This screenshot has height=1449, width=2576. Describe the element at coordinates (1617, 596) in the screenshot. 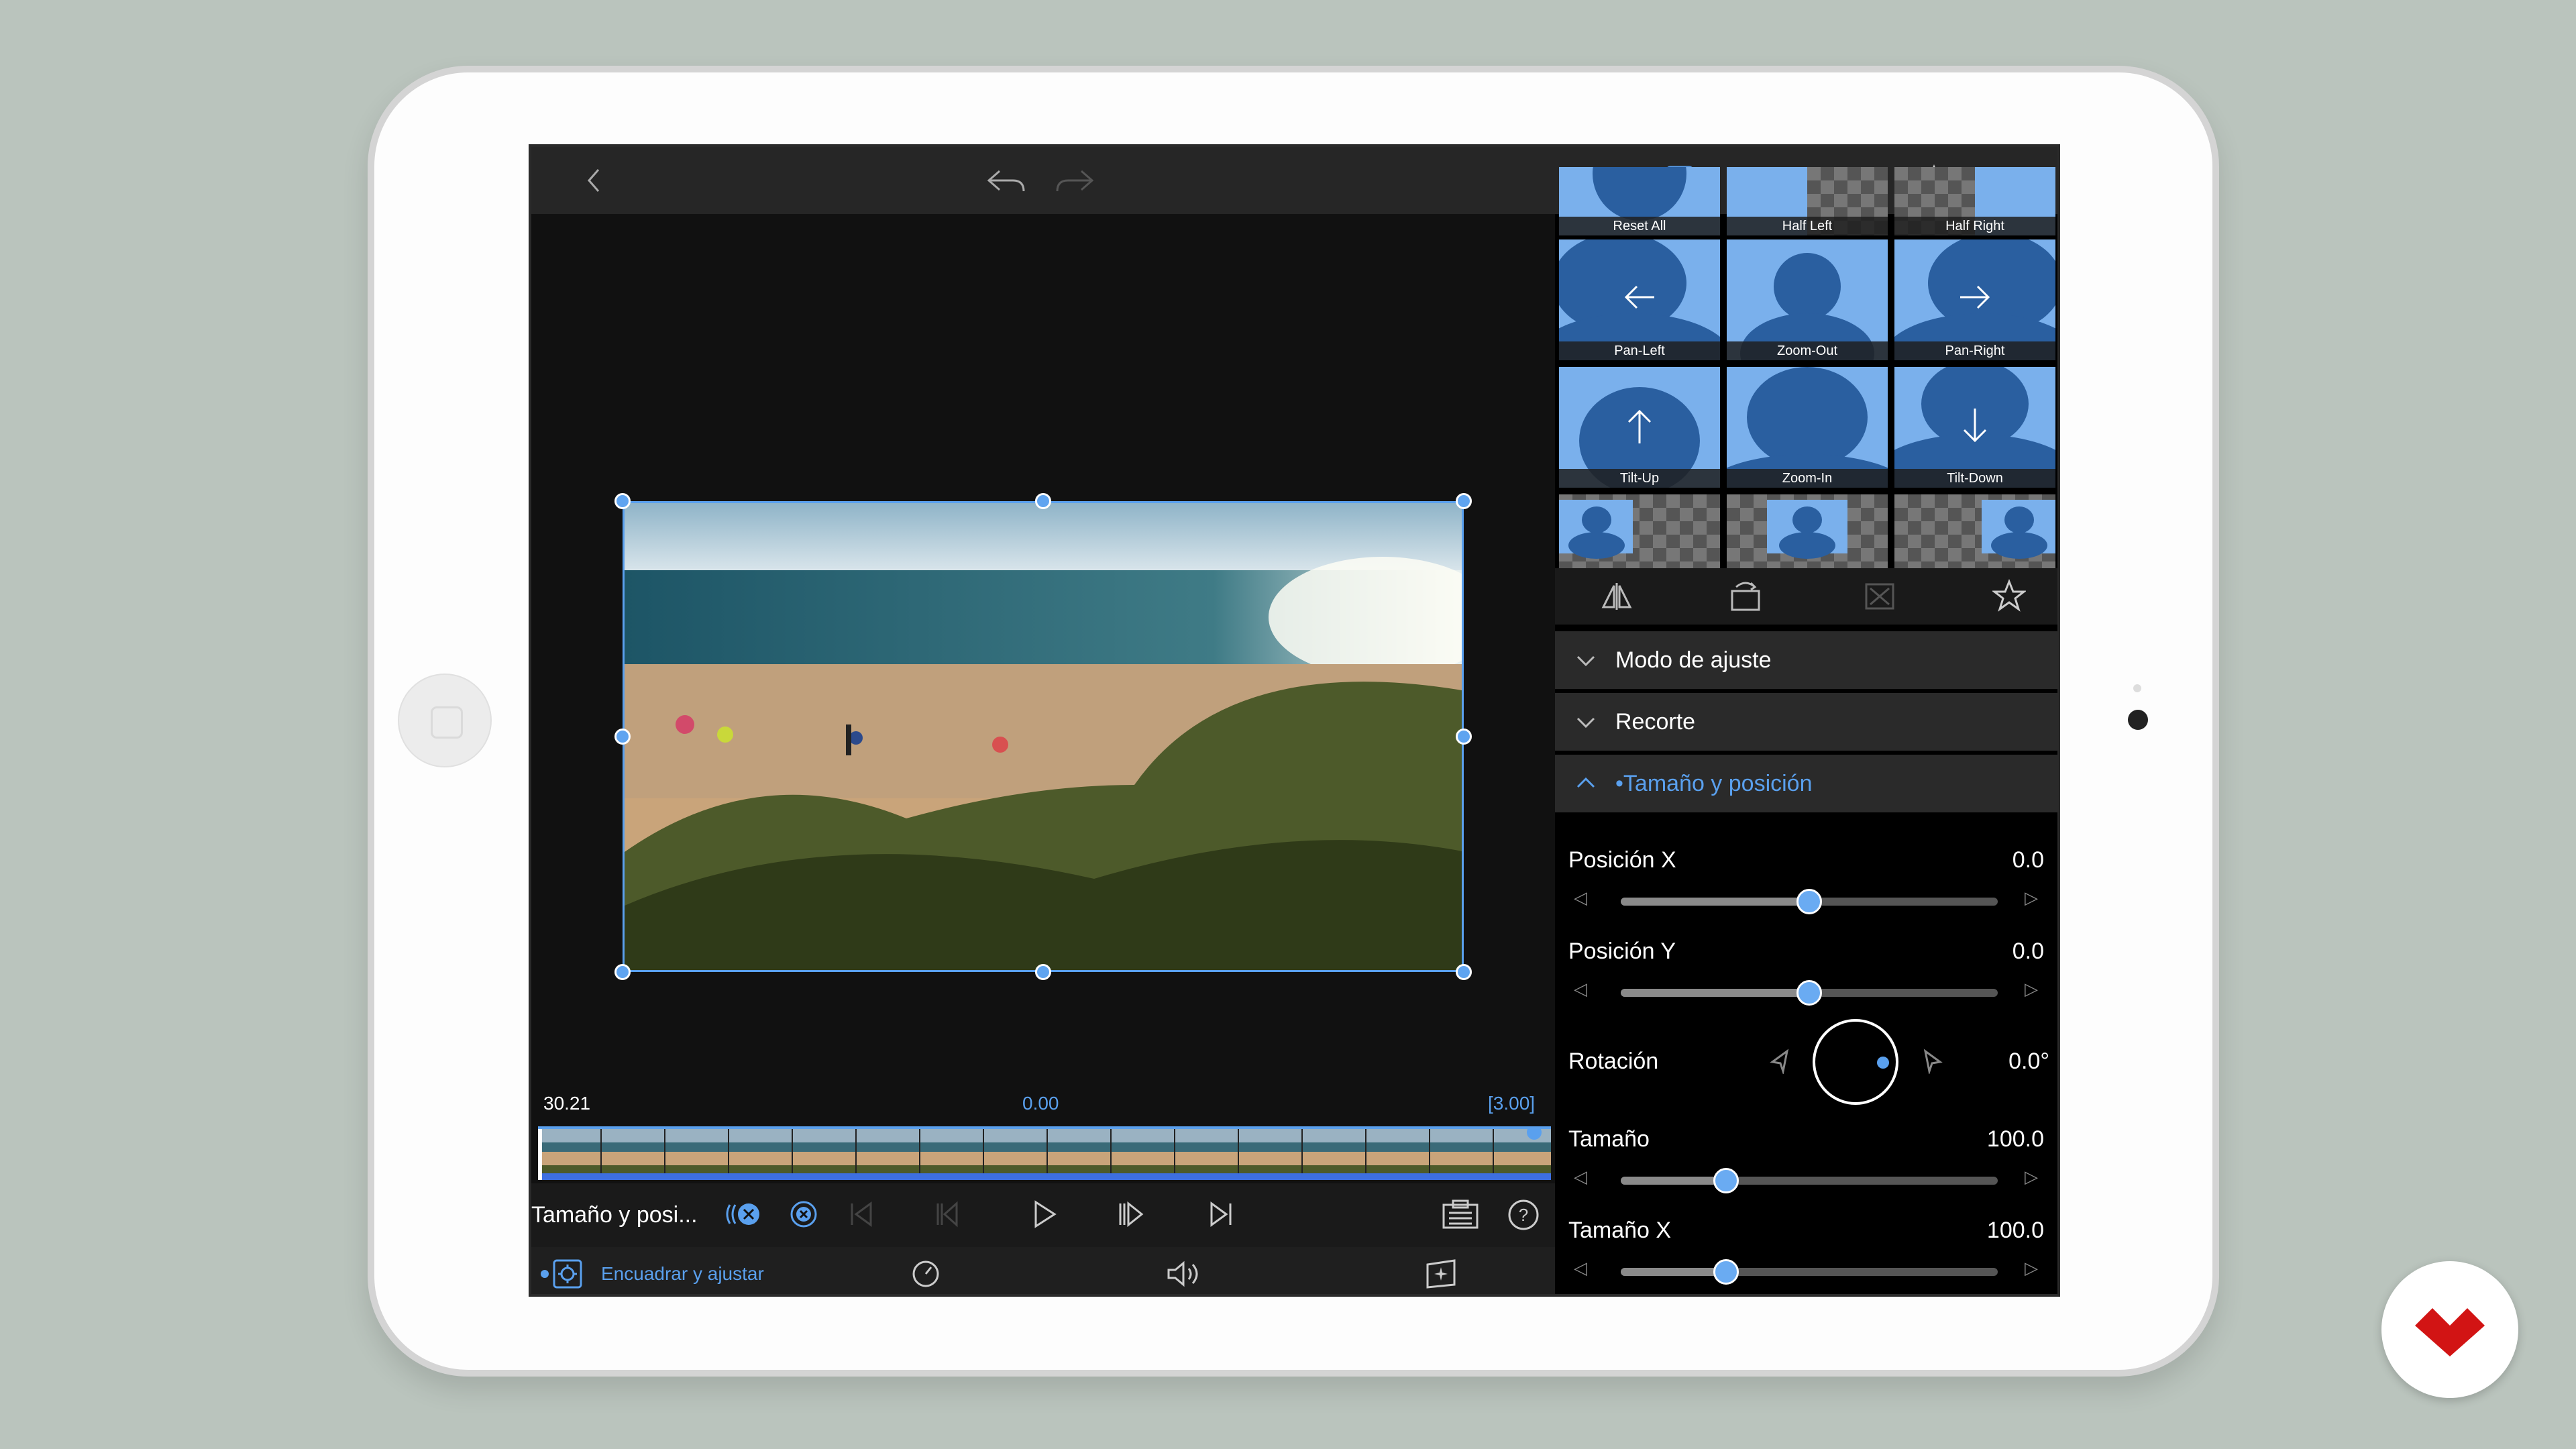

I see `flip-icon` at that location.